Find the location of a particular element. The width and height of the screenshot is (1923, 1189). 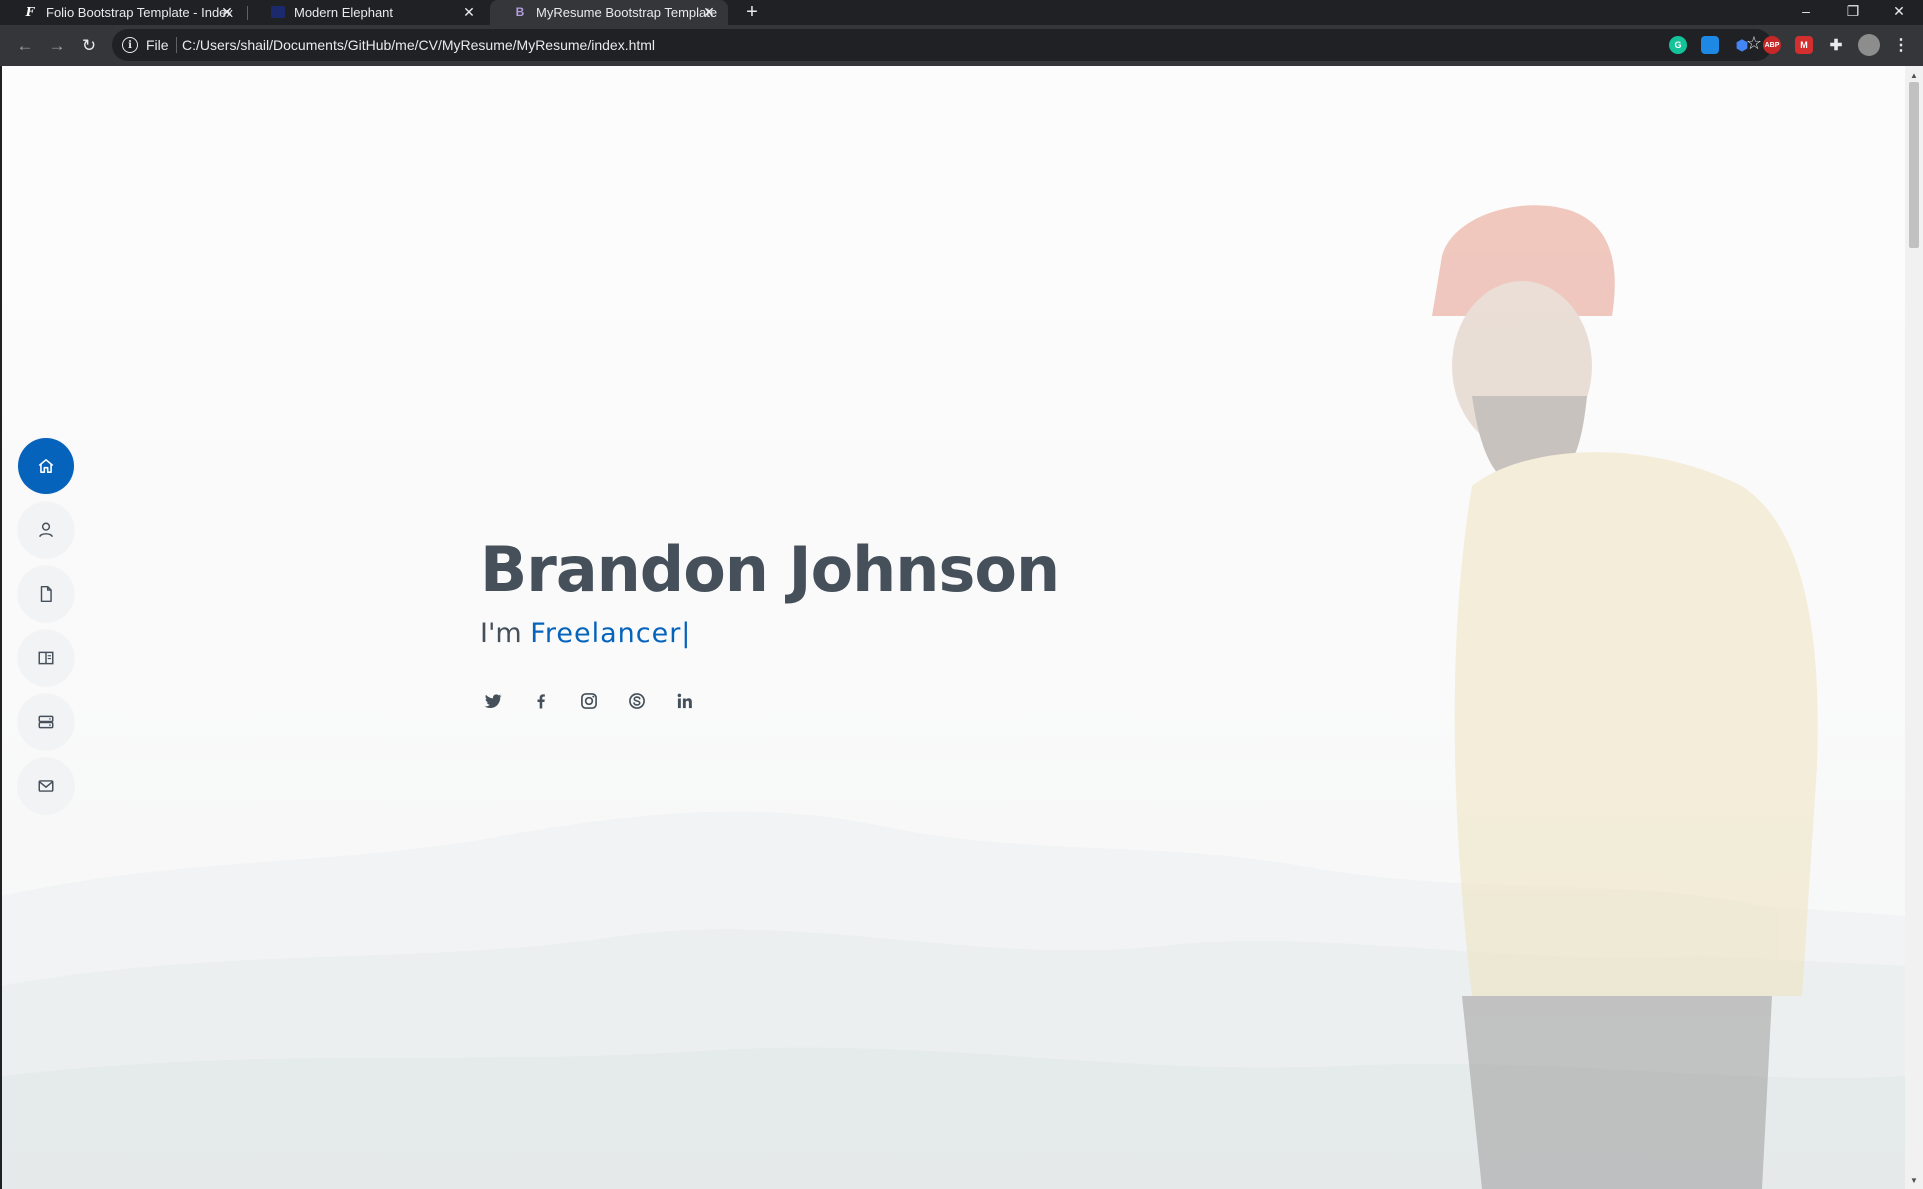

scroll-up-icon: ▲ is located at coordinates (1914, 75).